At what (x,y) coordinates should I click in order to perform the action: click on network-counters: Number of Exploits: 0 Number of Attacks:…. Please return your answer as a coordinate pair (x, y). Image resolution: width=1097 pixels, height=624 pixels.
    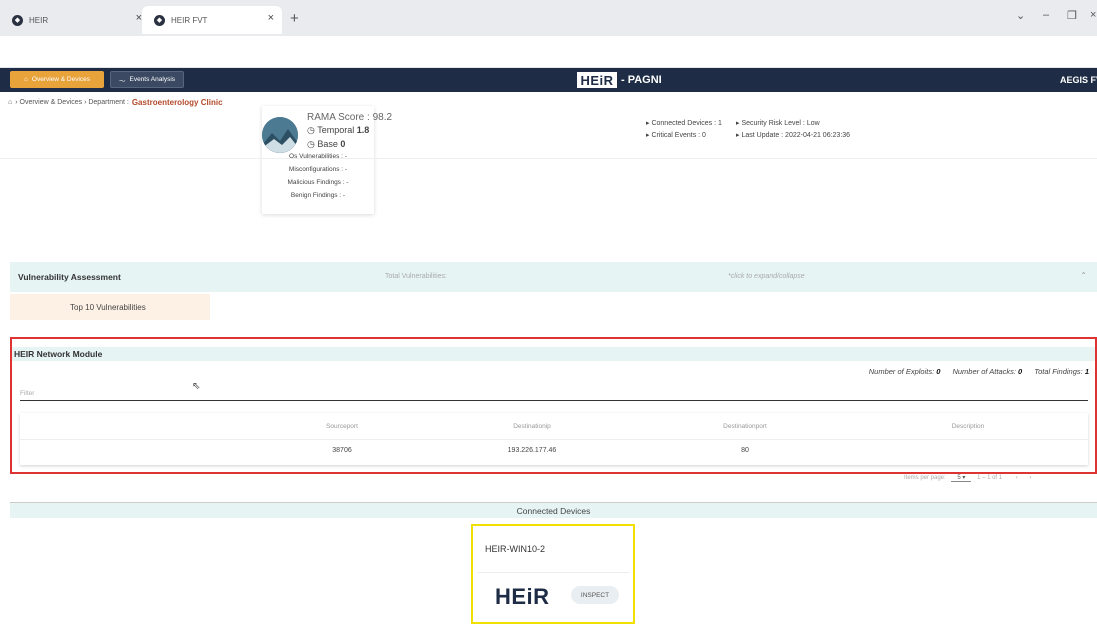
    Looking at the image, I should click on (979, 371).